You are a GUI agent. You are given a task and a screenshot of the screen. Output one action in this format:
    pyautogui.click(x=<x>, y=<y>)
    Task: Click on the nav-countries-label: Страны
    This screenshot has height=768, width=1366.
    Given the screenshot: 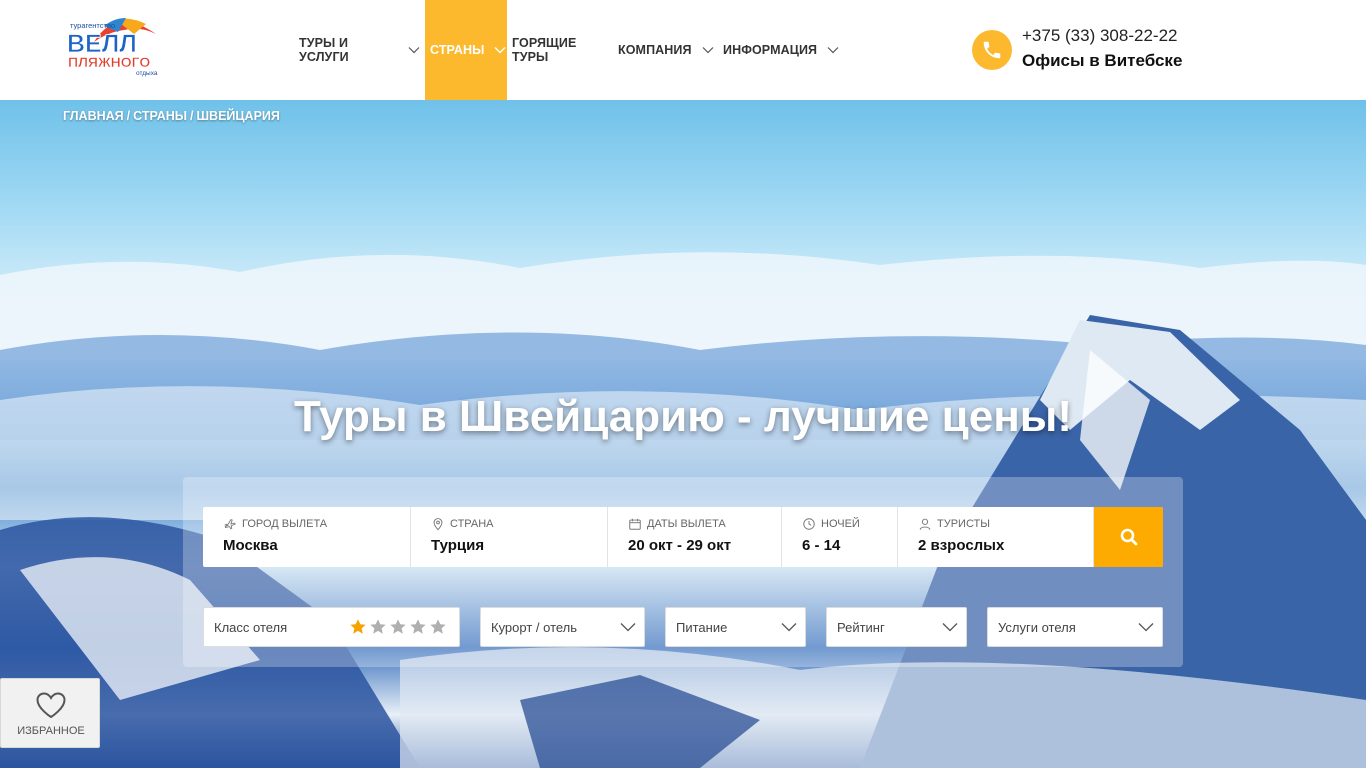 What is the action you would take?
    pyautogui.click(x=457, y=50)
    